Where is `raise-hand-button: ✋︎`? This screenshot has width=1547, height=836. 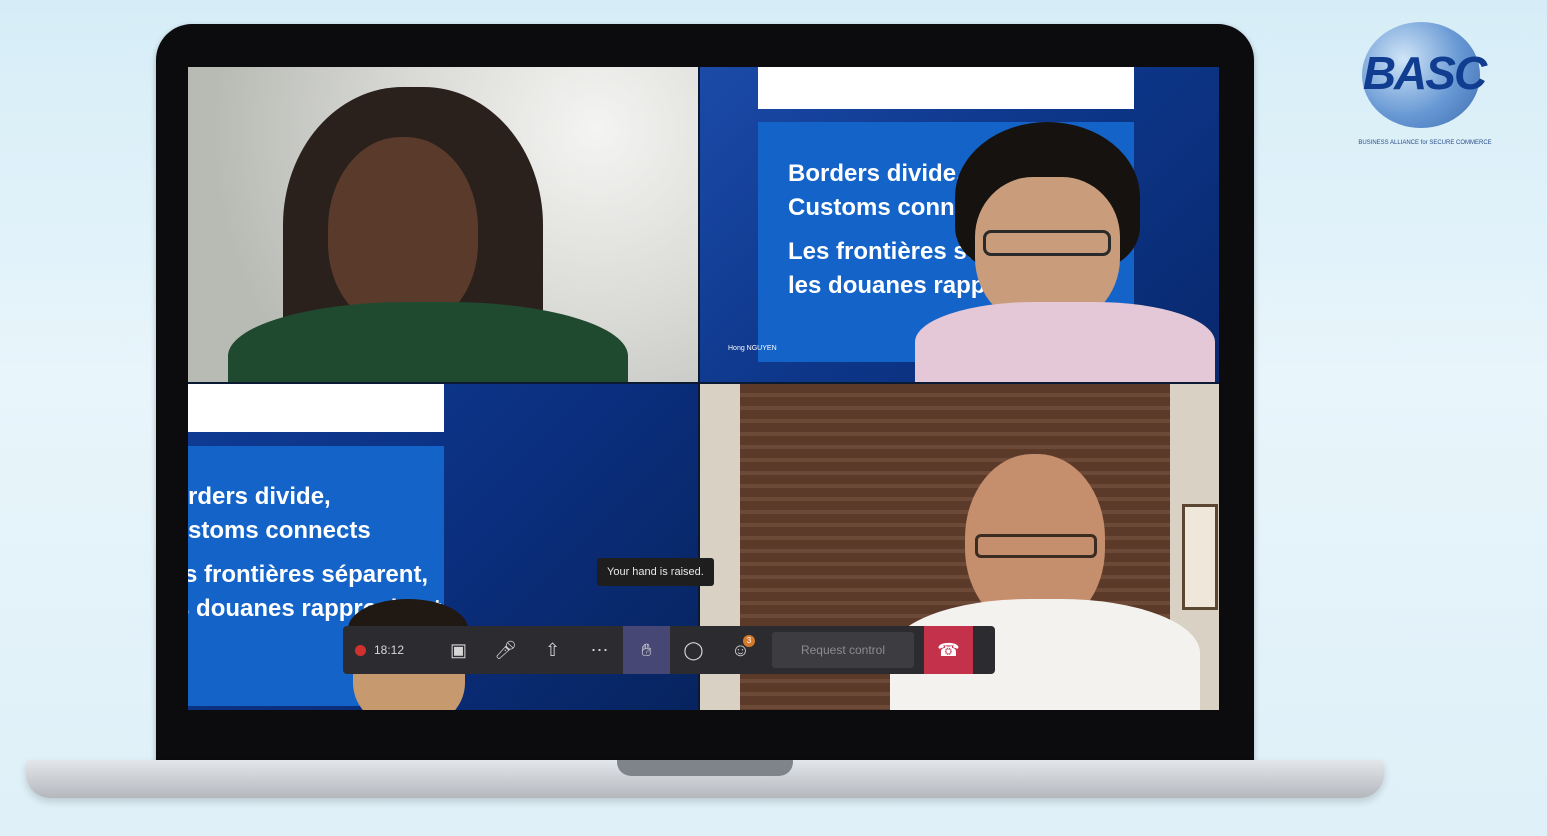 raise-hand-button: ✋︎ is located at coordinates (646, 650).